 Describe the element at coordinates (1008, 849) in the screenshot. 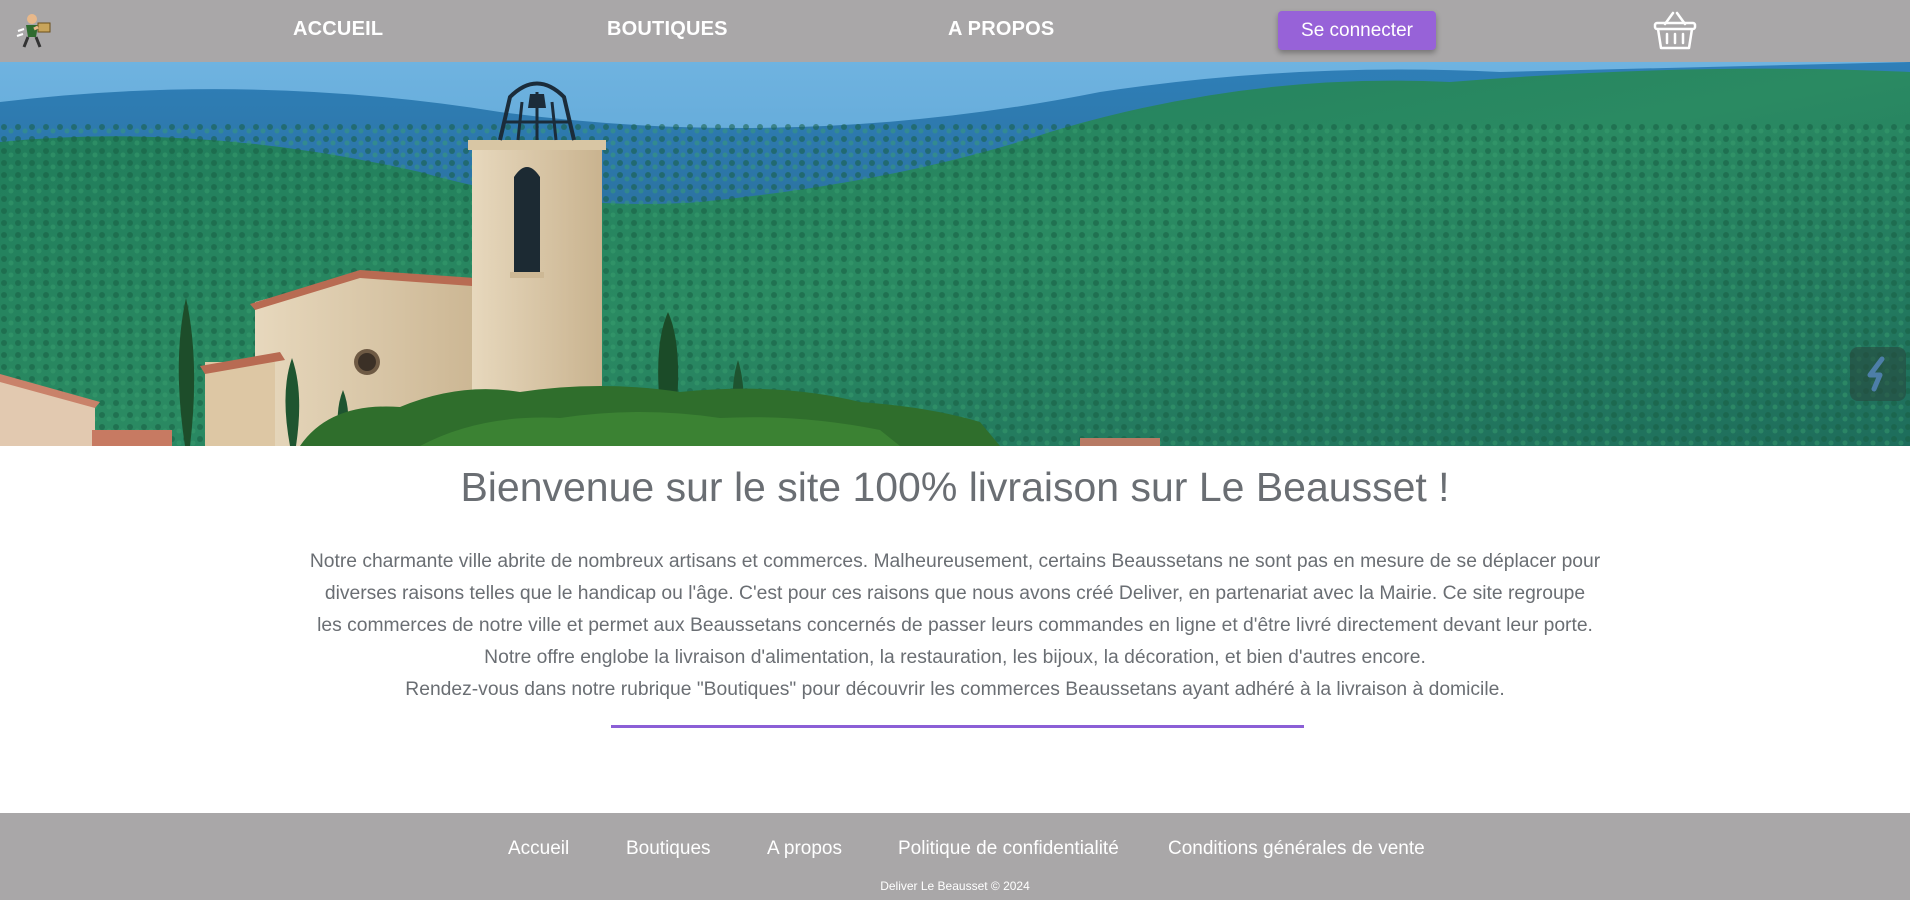

I see `footer-link-privacy-policy: Politique de confidentialité` at that location.